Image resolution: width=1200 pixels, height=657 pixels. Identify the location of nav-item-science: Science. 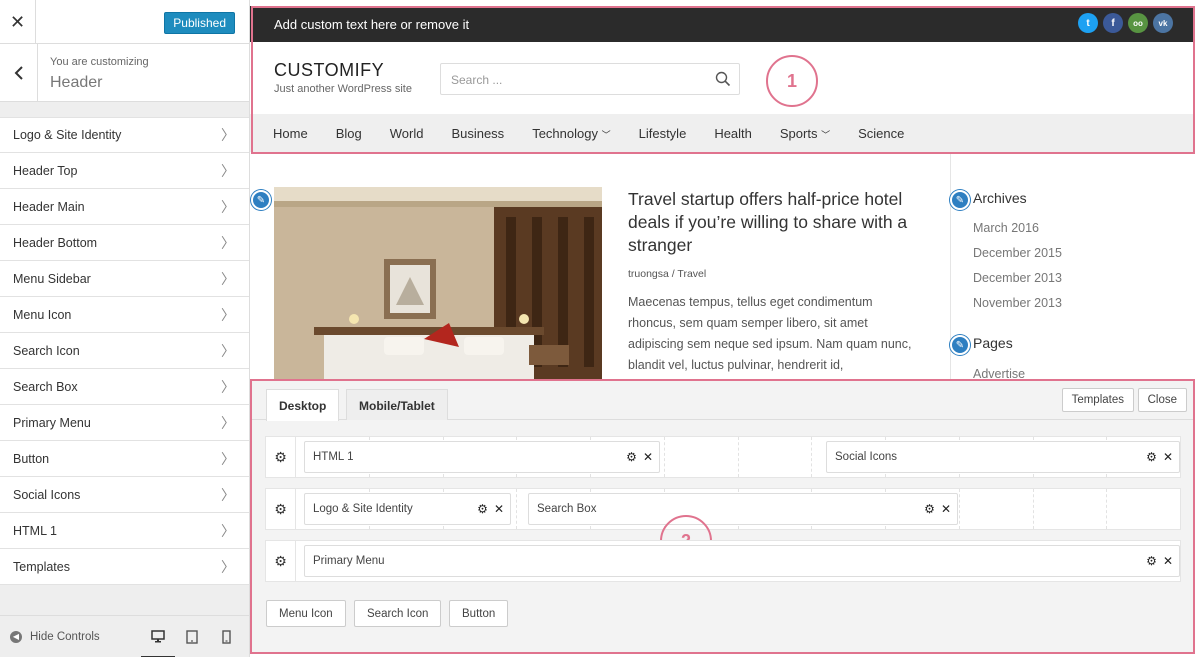
(881, 133).